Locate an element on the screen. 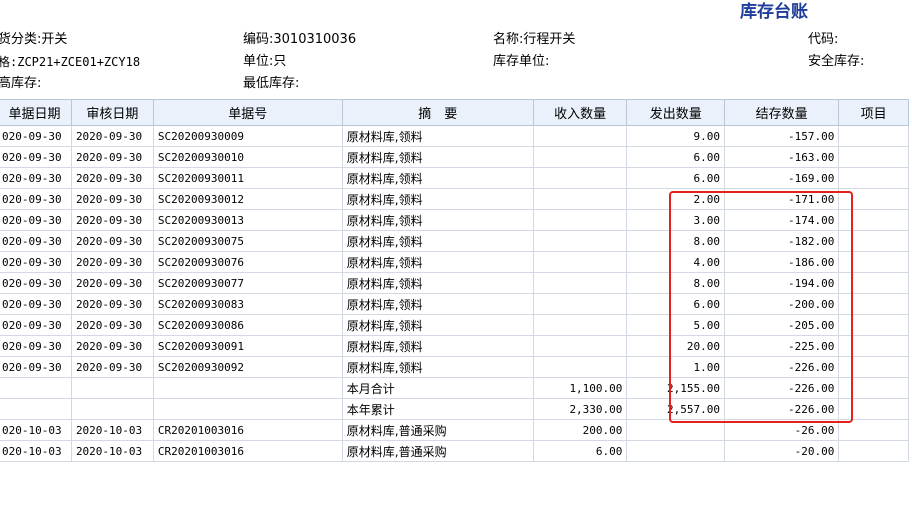 The height and width of the screenshot is (522, 912). col-header-doc-no: 单据号 is located at coordinates (247, 112).